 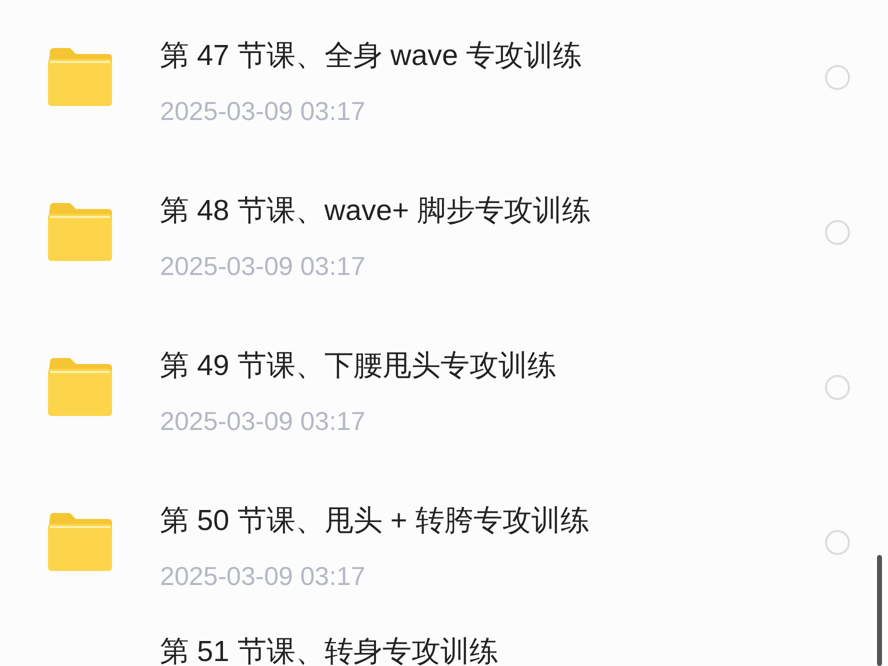 What do you see at coordinates (372, 56) in the screenshot?
I see `folder-name: 第 47 节课、全身 wave 专攻训练` at bounding box center [372, 56].